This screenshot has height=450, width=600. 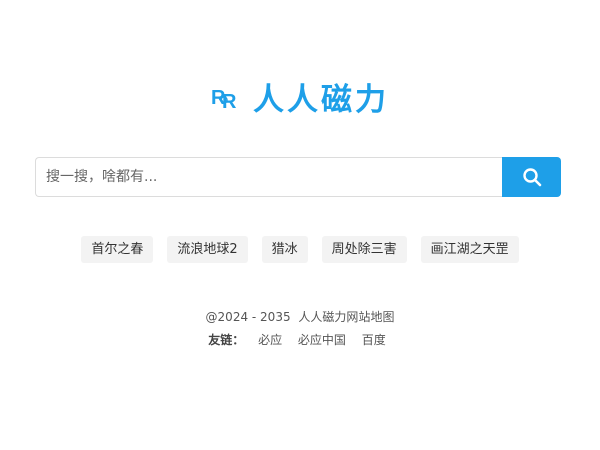 I want to click on search-button, so click(x=531, y=177).